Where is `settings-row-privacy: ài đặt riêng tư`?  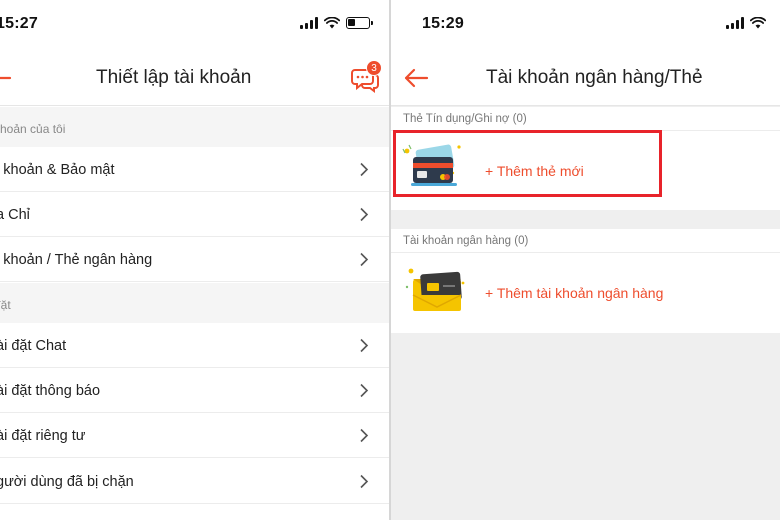
settings-row-privacy: ài đặt riêng tư is located at coordinates (194, 435).